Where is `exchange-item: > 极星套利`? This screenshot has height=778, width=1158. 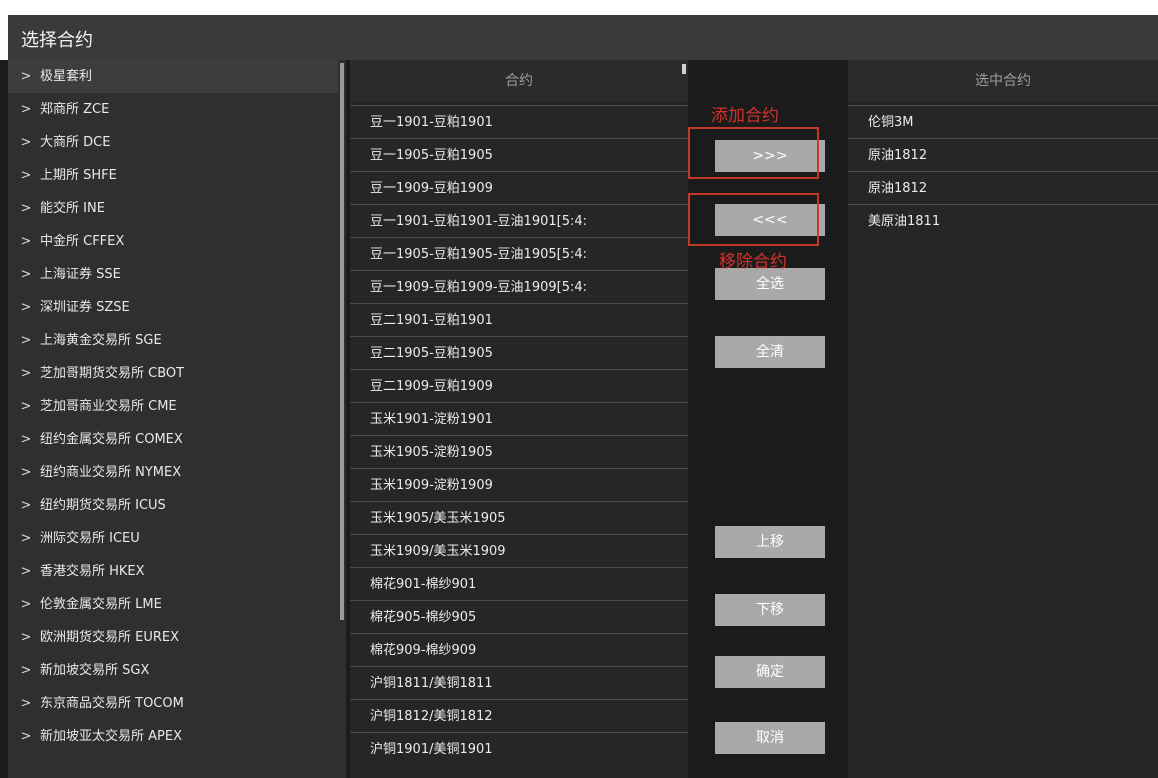
exchange-item: > 极星套利 is located at coordinates (173, 76).